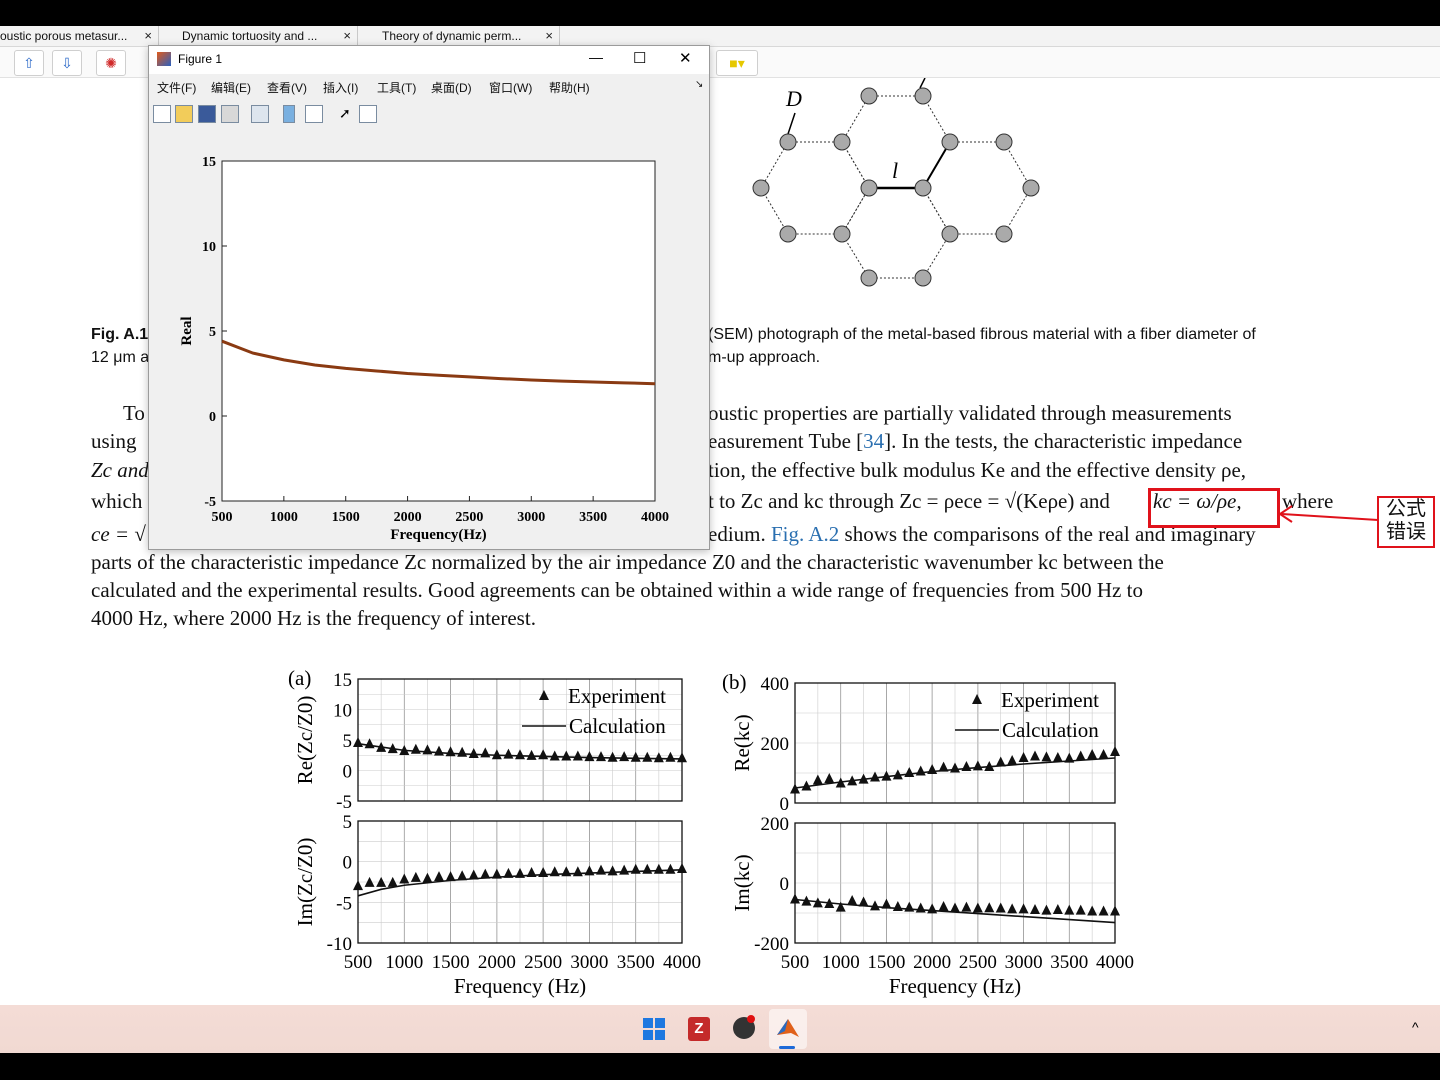 This screenshot has width=1440, height=1080. What do you see at coordinates (230, 114) in the screenshot?
I see `print-icon` at bounding box center [230, 114].